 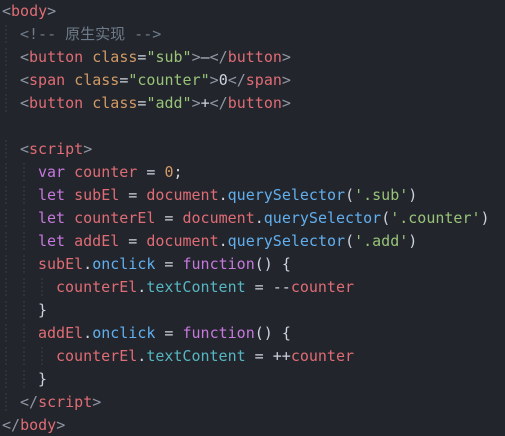 I want to click on code-line: subEl.onclick = function() {, so click(x=164, y=264).